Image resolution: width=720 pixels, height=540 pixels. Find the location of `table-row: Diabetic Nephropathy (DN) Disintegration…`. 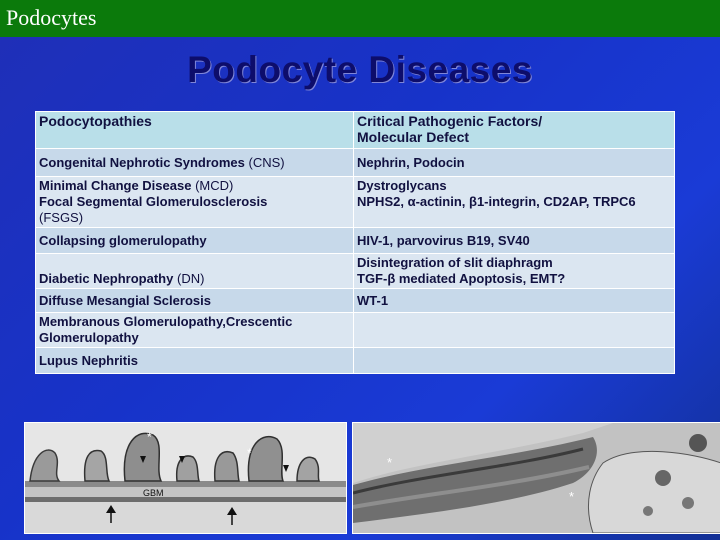

table-row: Diabetic Nephropathy (DN) Disintegration… is located at coordinates (355, 271).